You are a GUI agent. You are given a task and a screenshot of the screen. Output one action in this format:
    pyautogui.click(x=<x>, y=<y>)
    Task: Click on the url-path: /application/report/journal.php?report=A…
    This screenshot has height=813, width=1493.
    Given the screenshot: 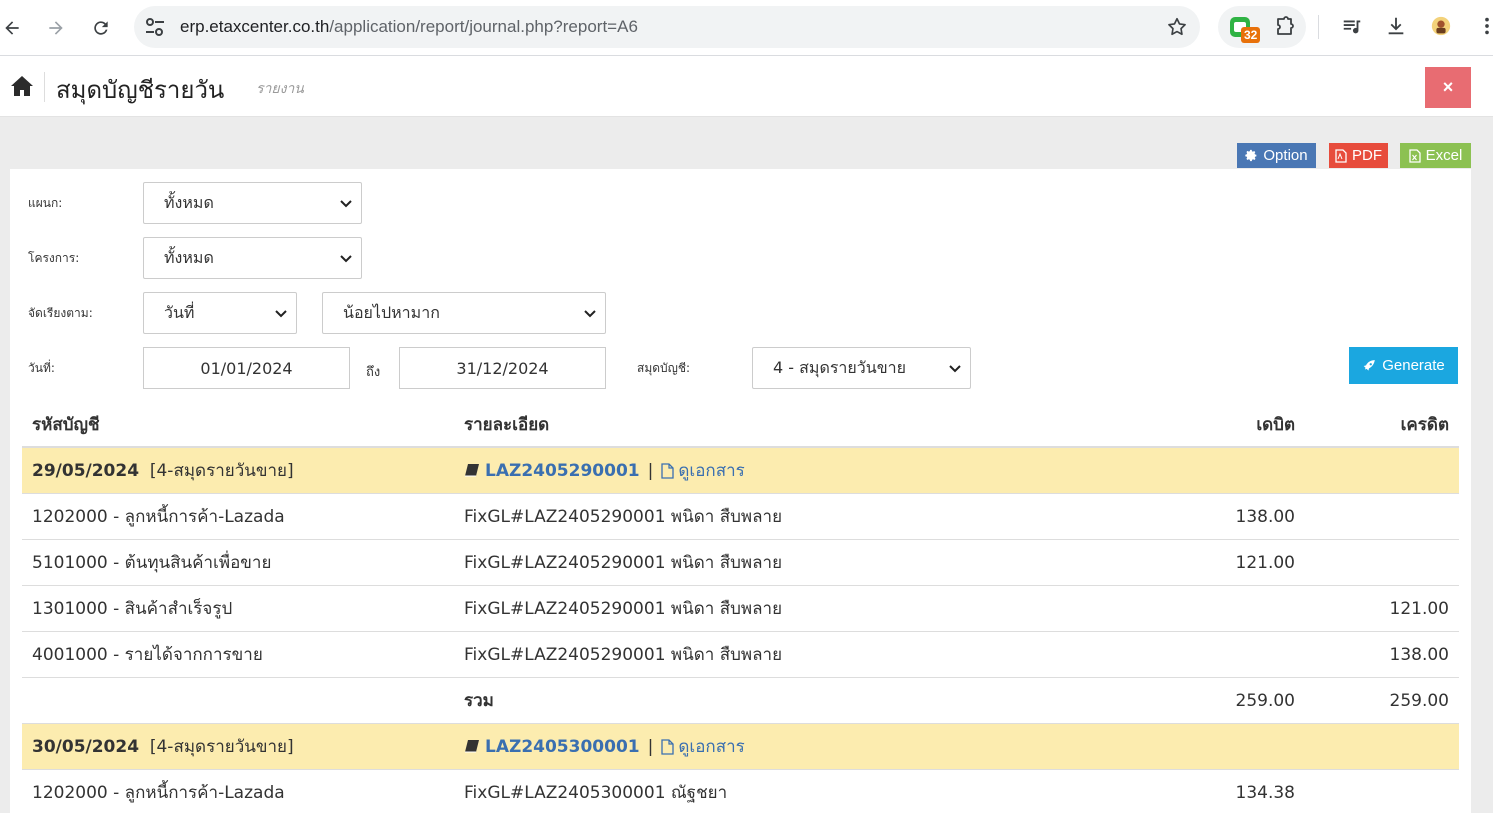 What is the action you would take?
    pyautogui.click(x=483, y=26)
    